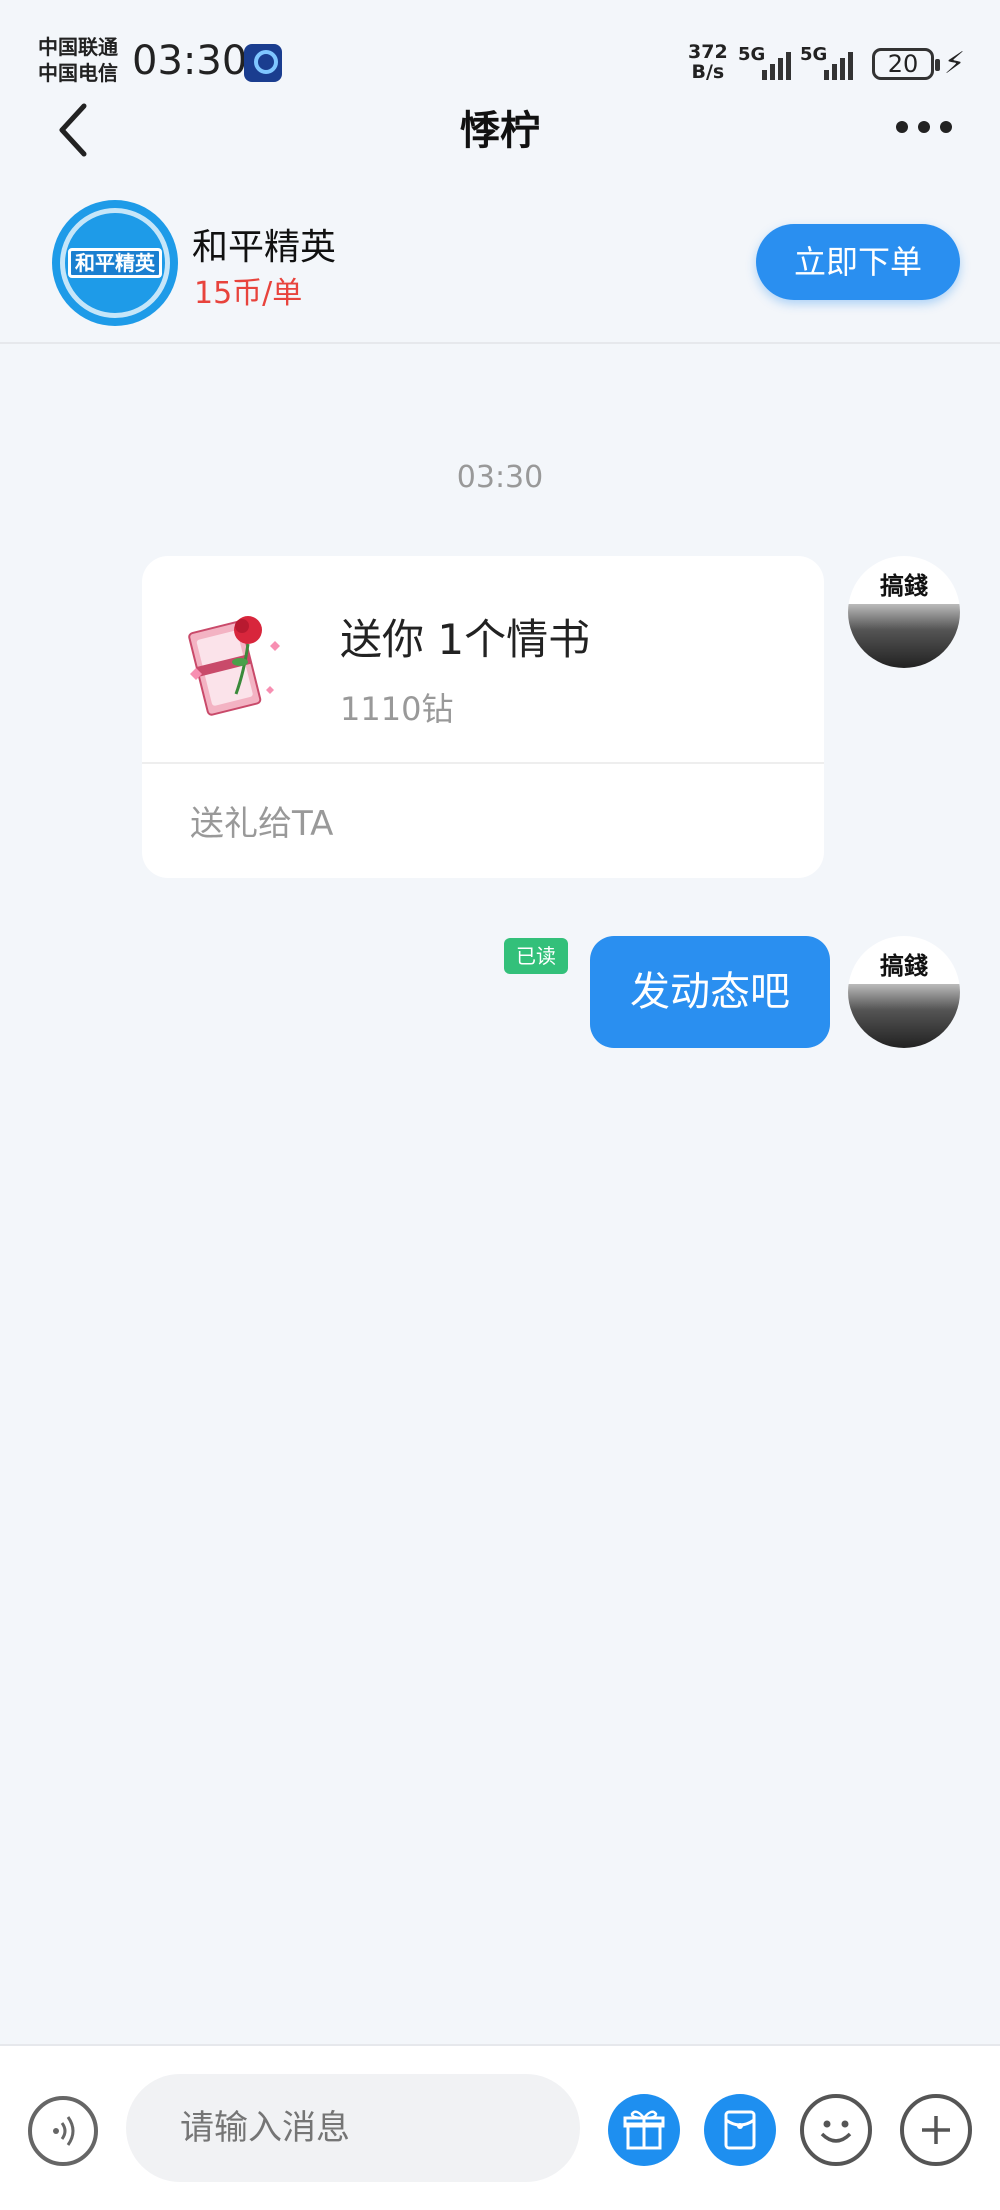  What do you see at coordinates (906, 64) in the screenshot?
I see `battery-icon: 20` at bounding box center [906, 64].